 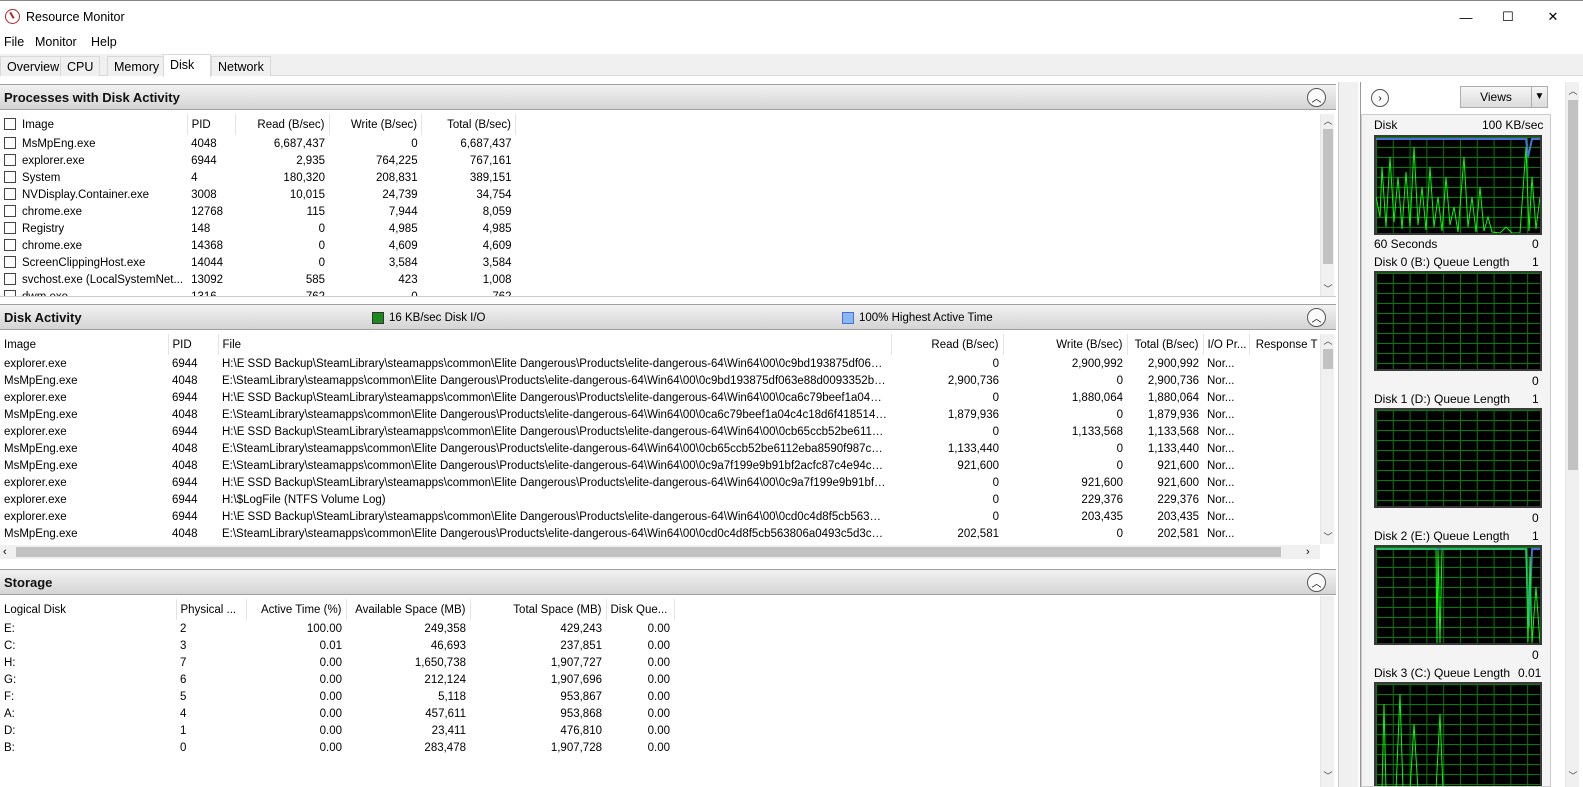 What do you see at coordinates (1553, 17) in the screenshot?
I see `close-button: ✕` at bounding box center [1553, 17].